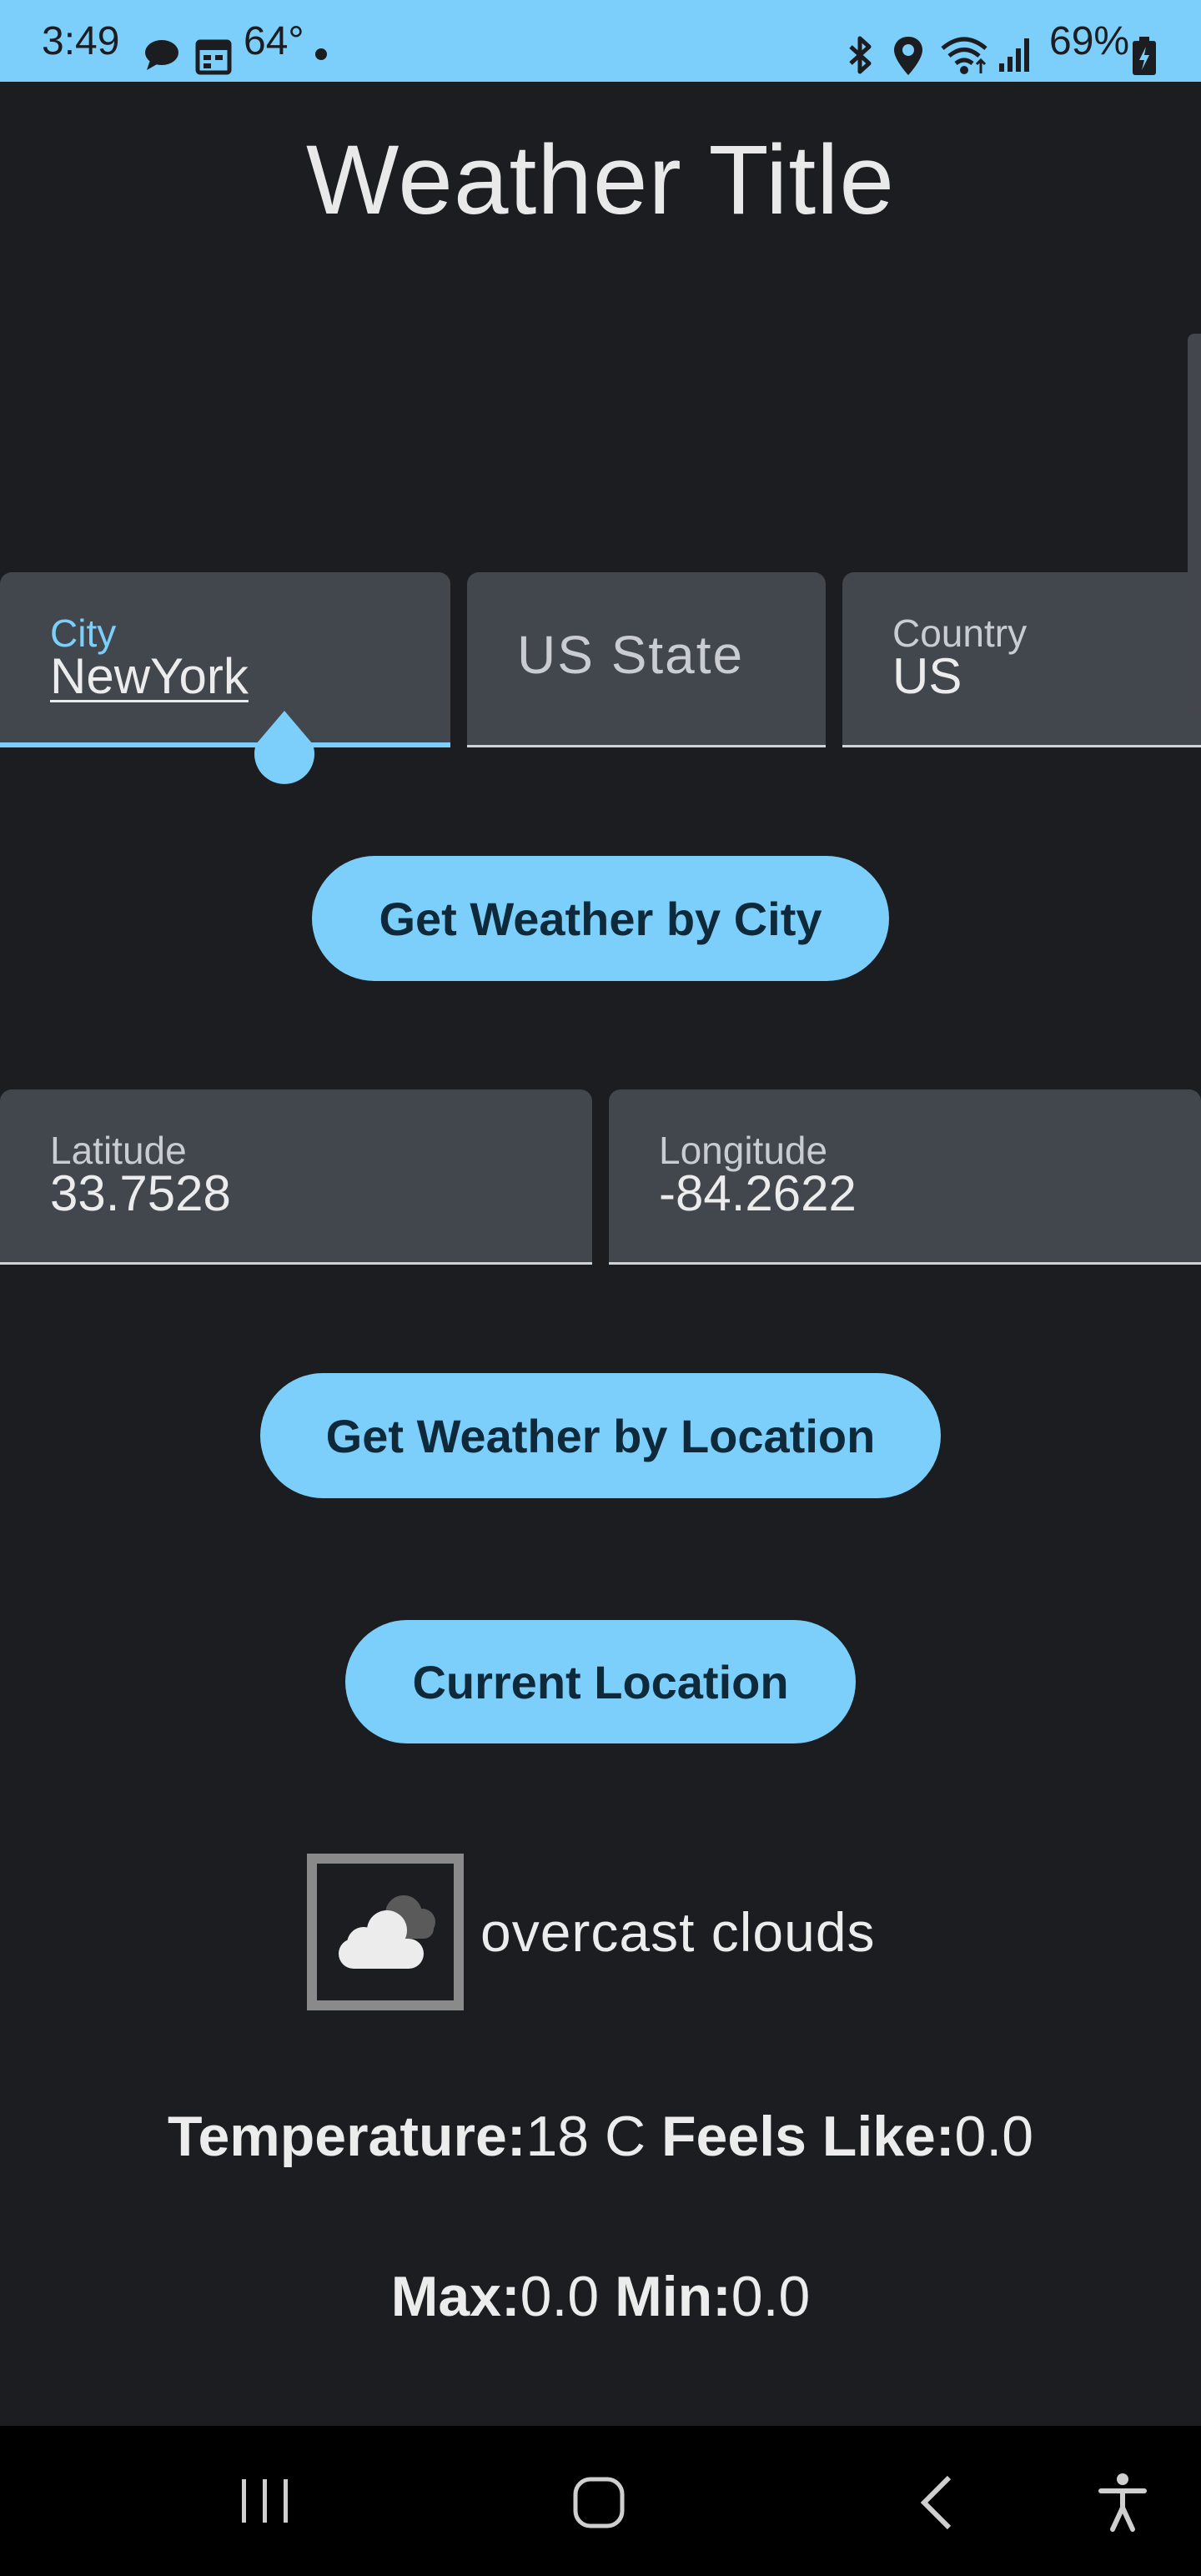  What do you see at coordinates (347, 2136) in the screenshot?
I see `temperature-label: Temperature:` at bounding box center [347, 2136].